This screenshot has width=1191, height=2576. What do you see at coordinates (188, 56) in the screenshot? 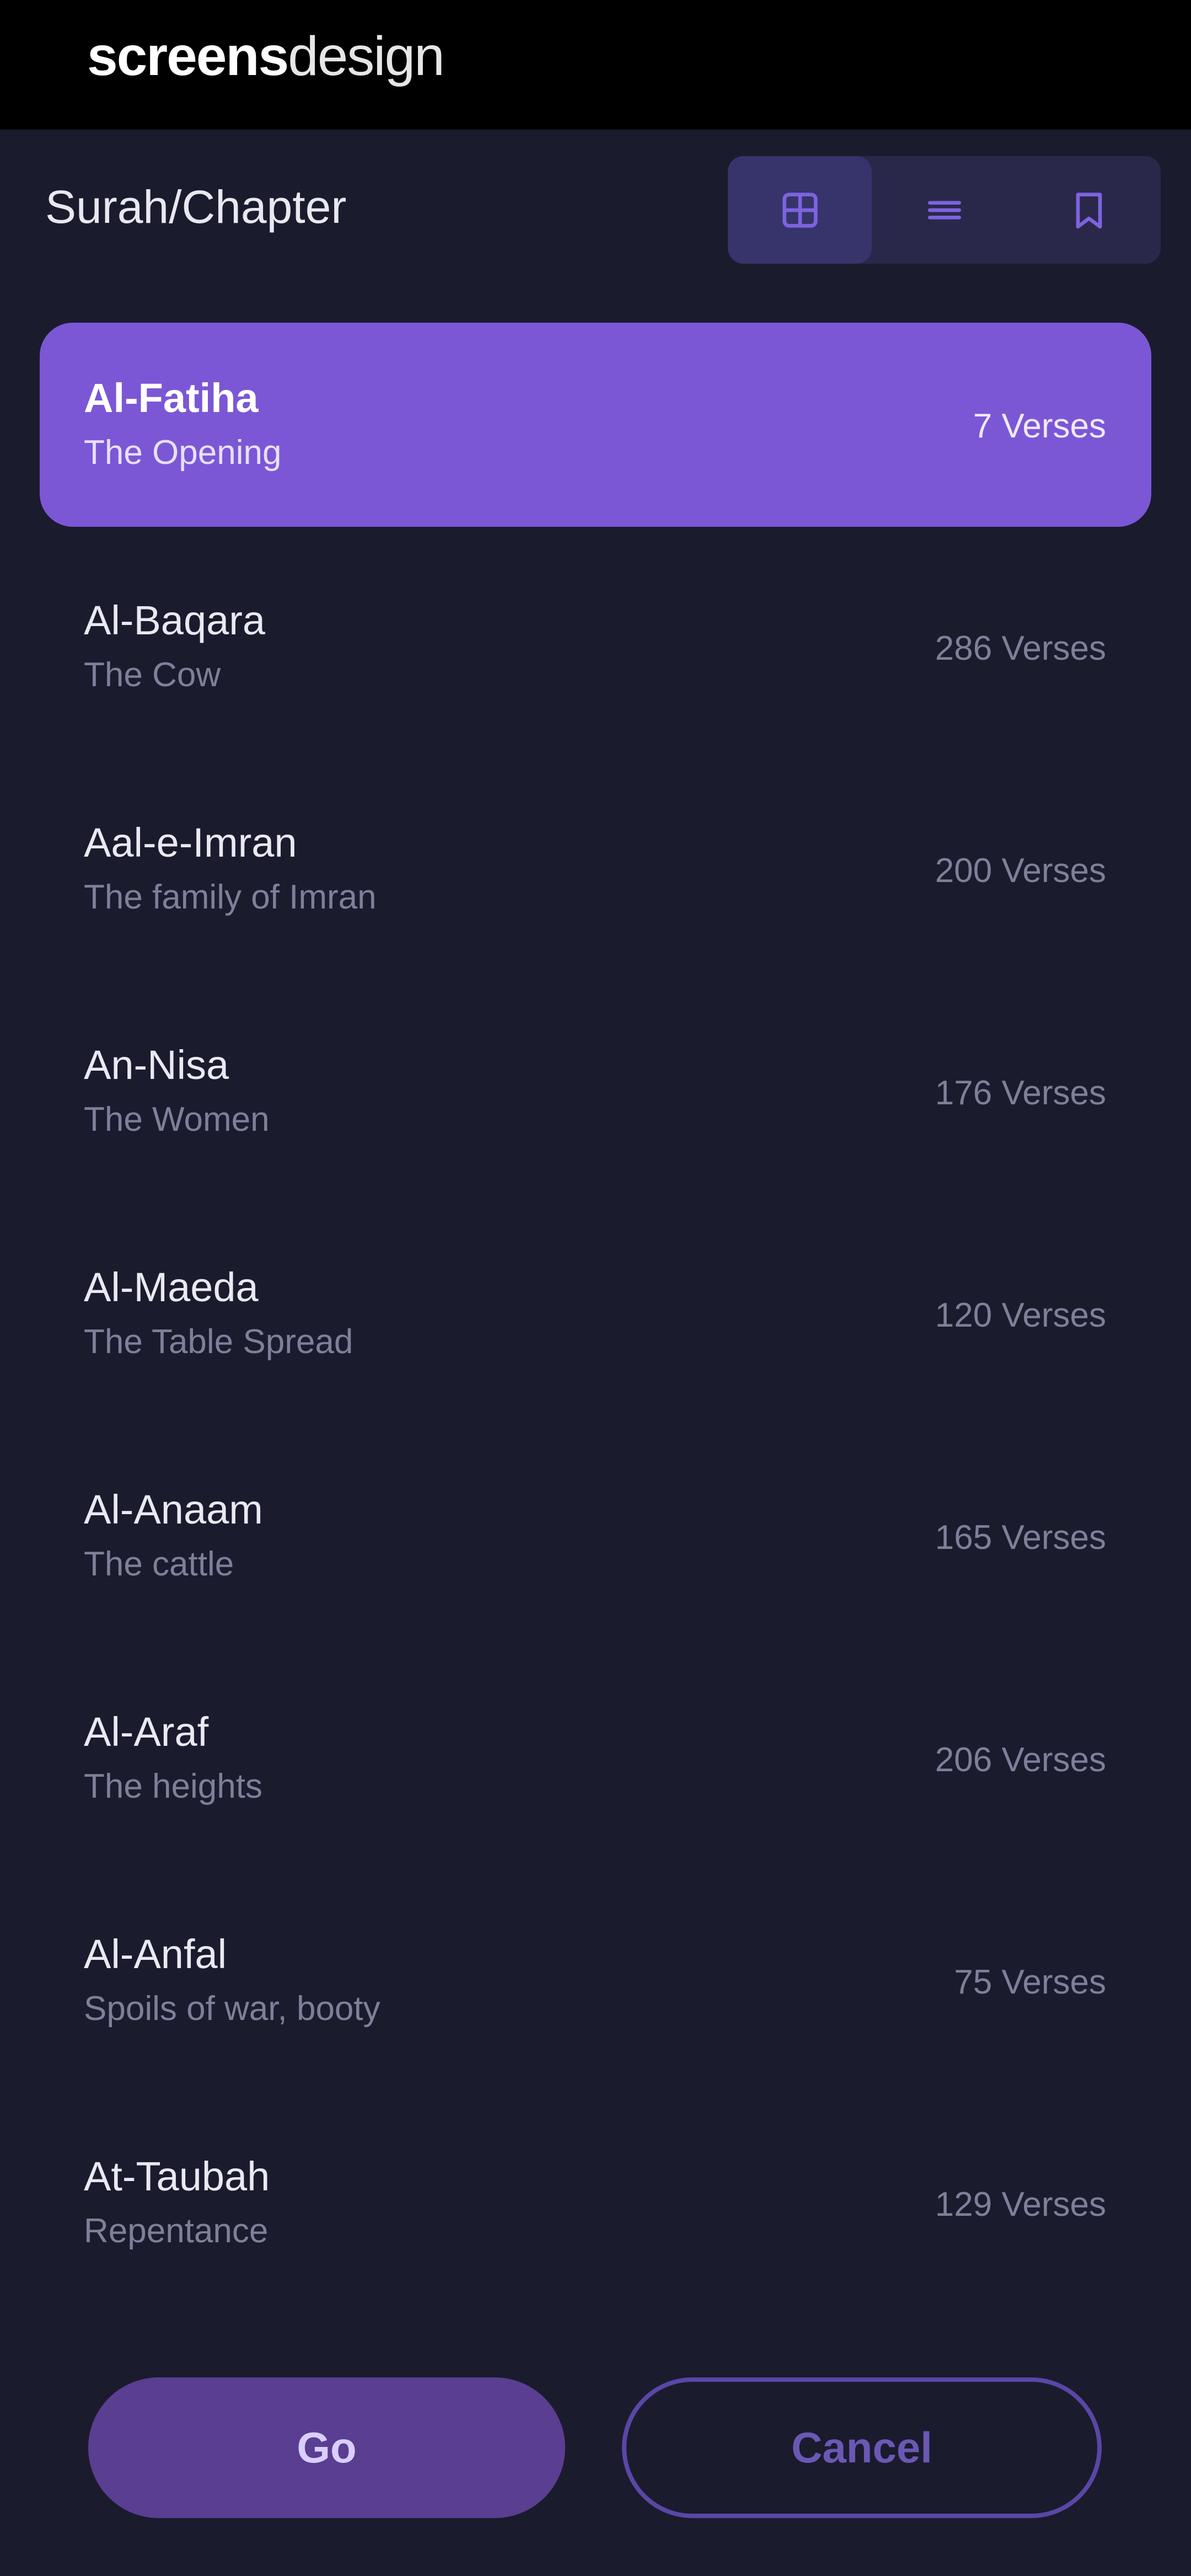
I see `brand-logo-strong: screens` at bounding box center [188, 56].